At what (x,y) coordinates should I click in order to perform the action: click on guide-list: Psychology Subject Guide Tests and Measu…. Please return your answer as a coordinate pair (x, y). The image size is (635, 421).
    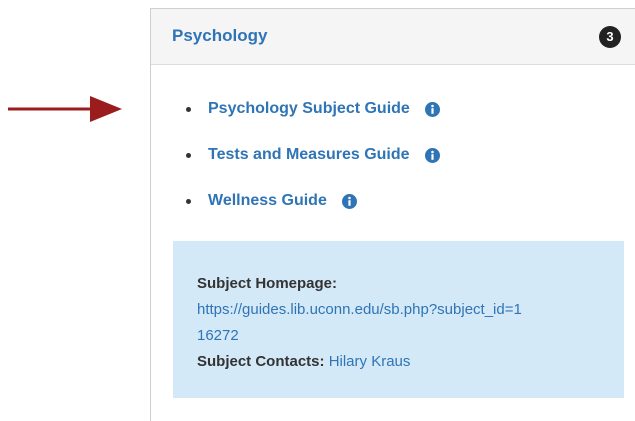
    Looking at the image, I should click on (313, 166).